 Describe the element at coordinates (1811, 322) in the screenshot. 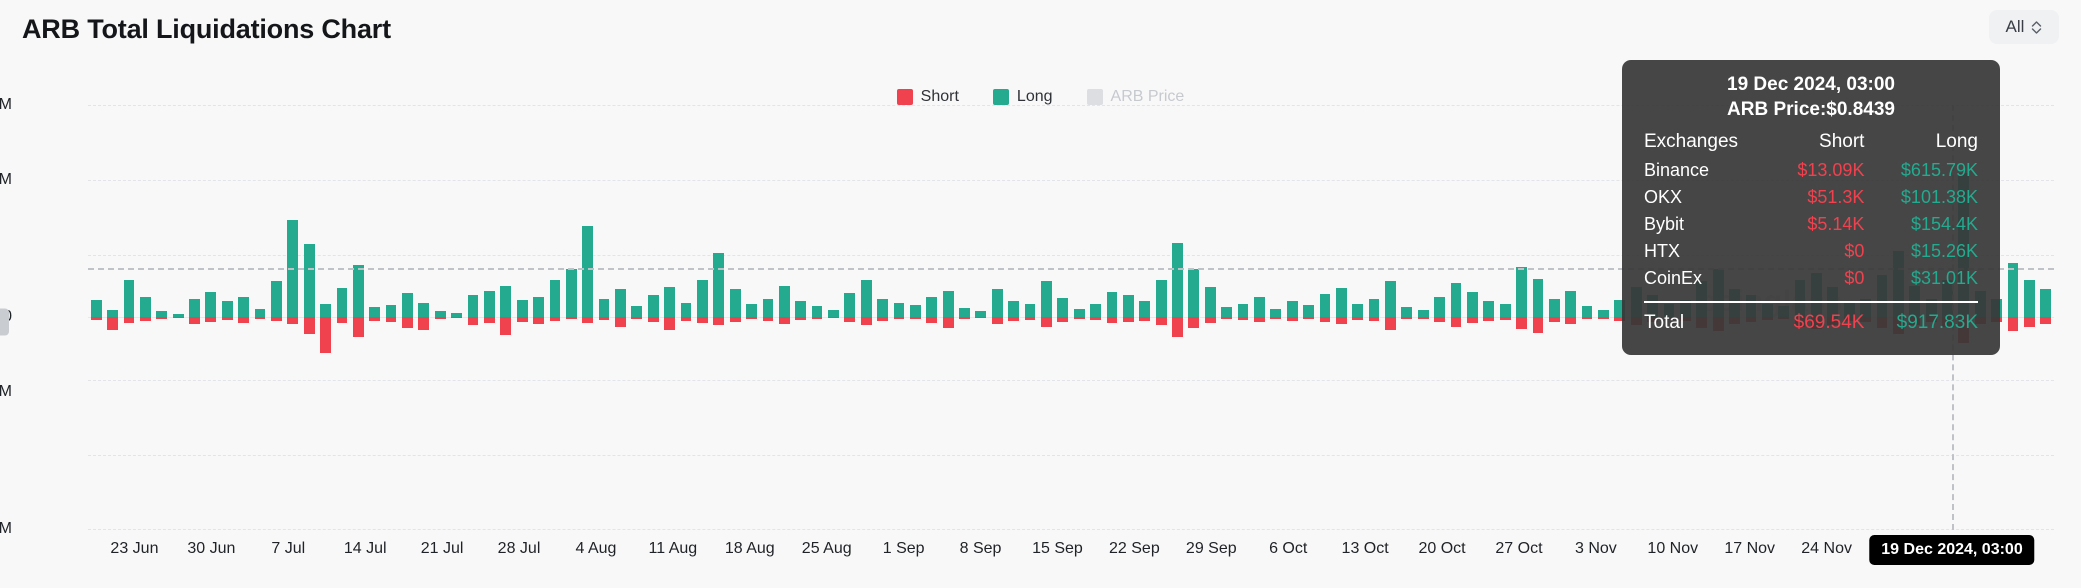

I see `tooltip-total-row: Total $69.54K $917.83K` at that location.